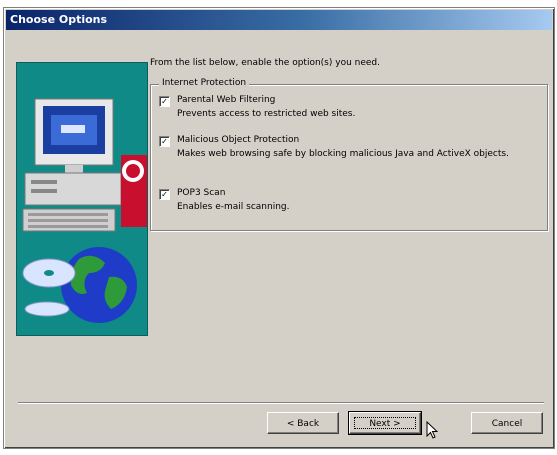 This screenshot has width=557, height=455. I want to click on window-title: Choose Options, so click(59, 19).